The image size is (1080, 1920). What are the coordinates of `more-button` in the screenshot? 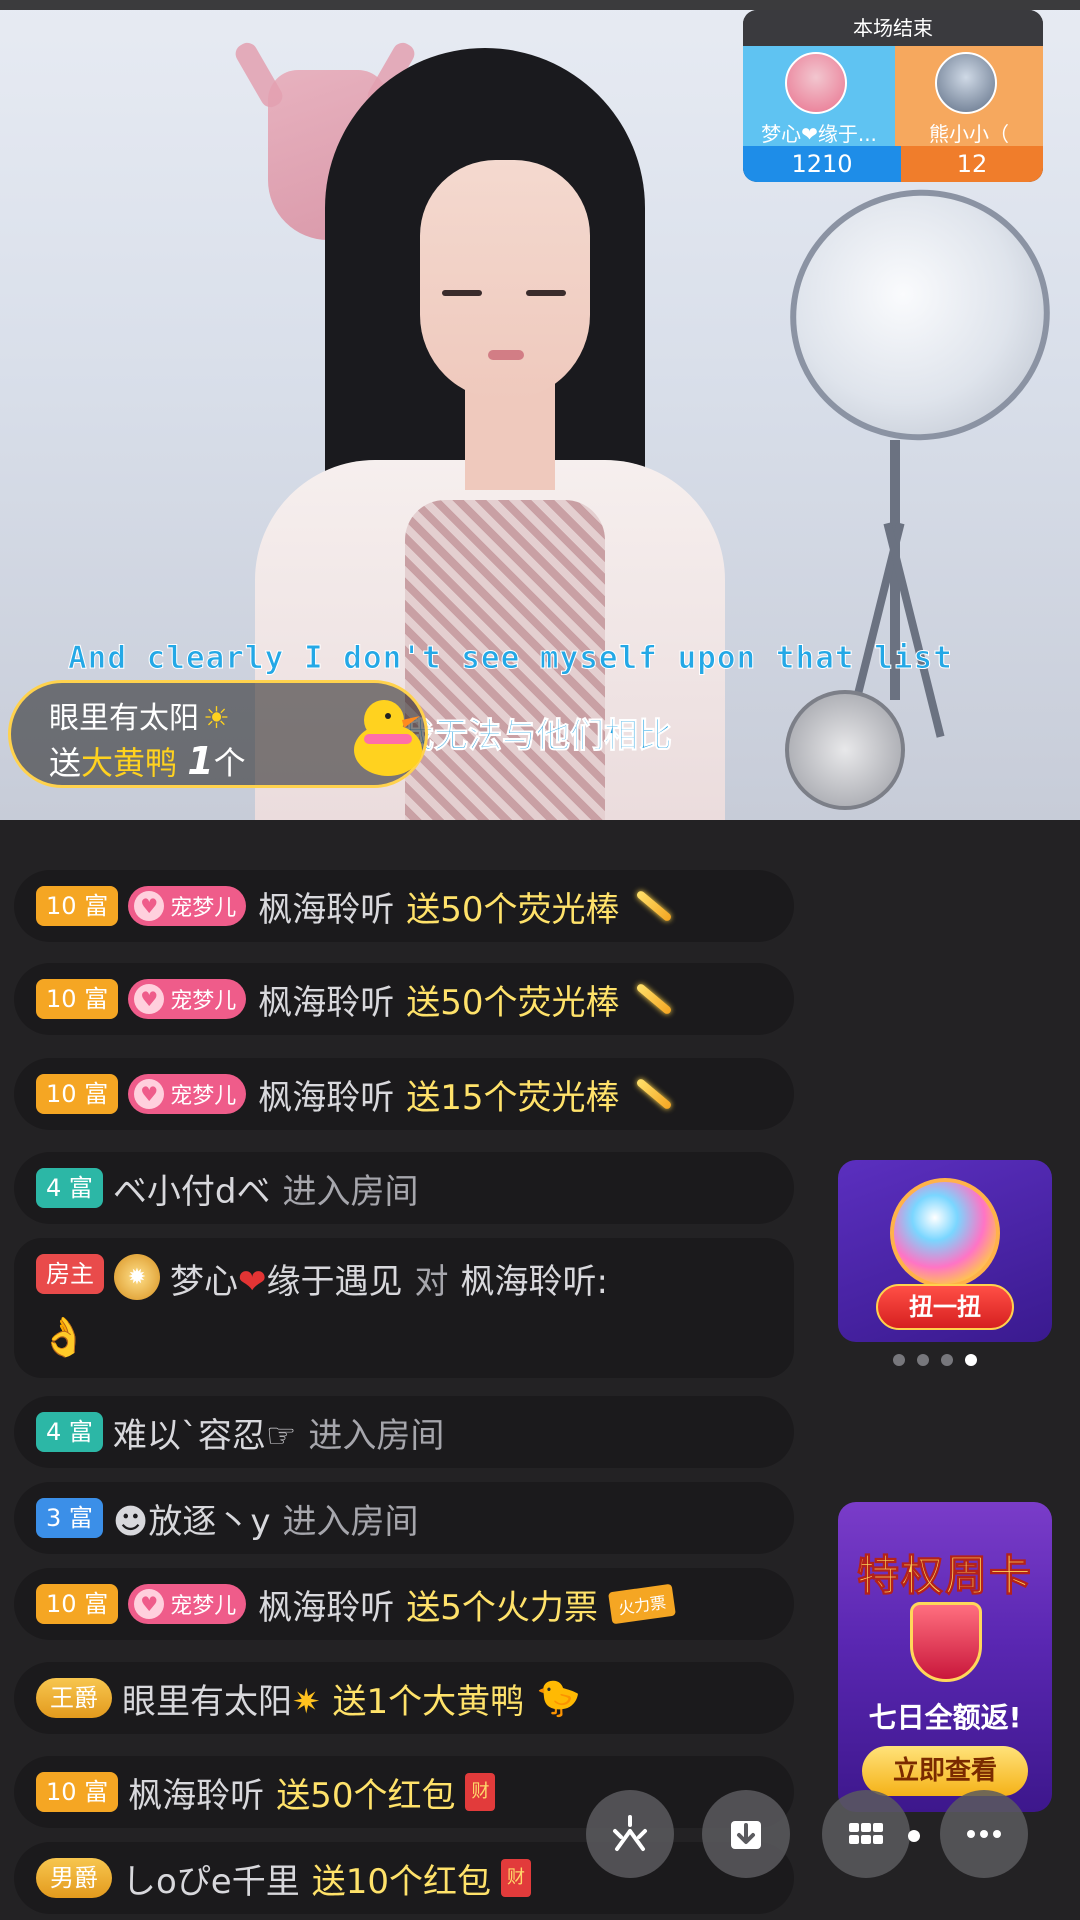 It's located at (984, 1834).